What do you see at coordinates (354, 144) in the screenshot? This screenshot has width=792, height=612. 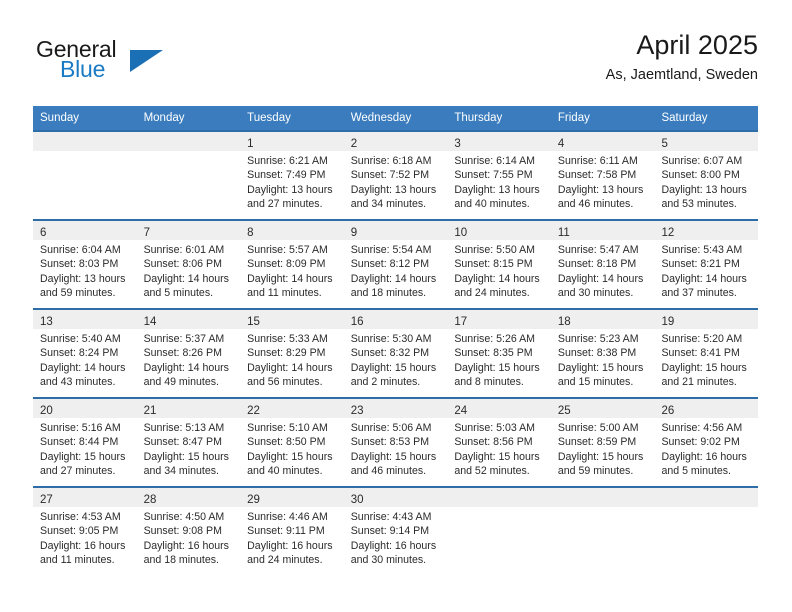 I see `day-number: 2` at bounding box center [354, 144].